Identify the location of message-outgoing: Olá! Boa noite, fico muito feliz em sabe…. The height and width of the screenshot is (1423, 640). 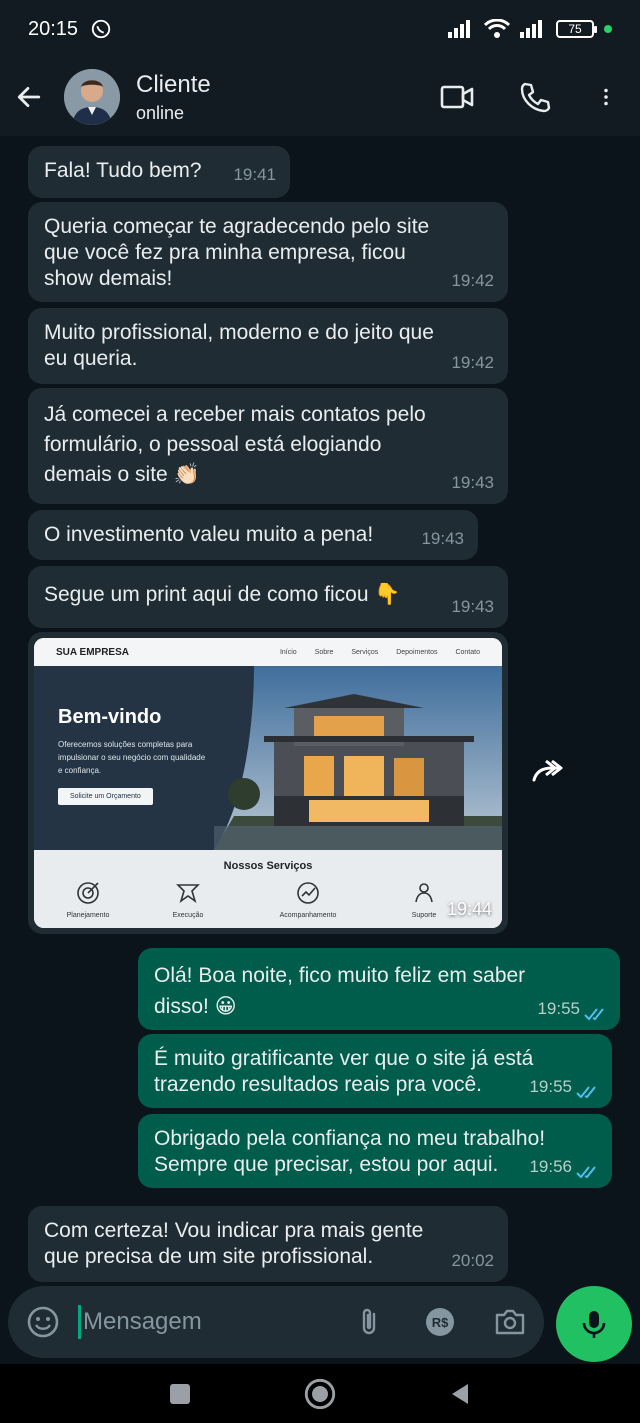
(379, 989).